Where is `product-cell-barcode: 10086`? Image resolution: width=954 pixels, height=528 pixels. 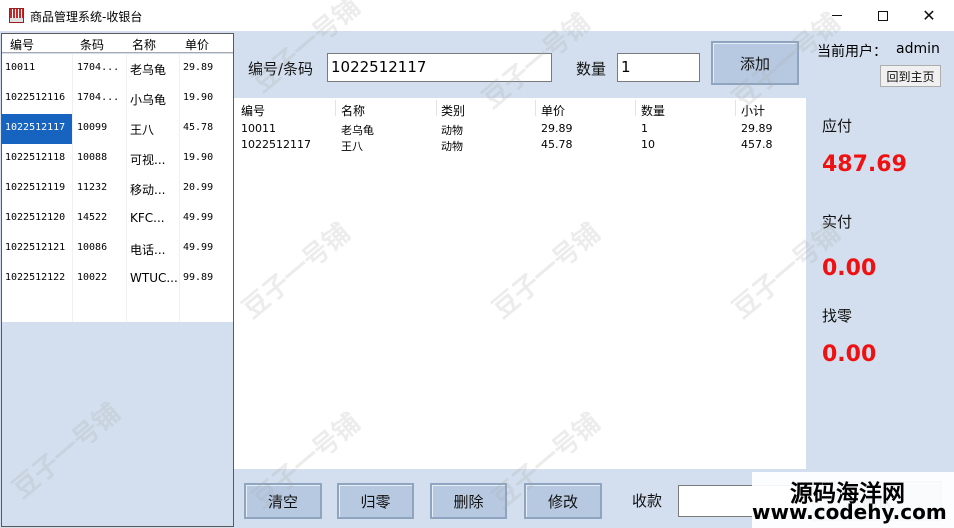 product-cell-barcode: 10086 is located at coordinates (92, 247).